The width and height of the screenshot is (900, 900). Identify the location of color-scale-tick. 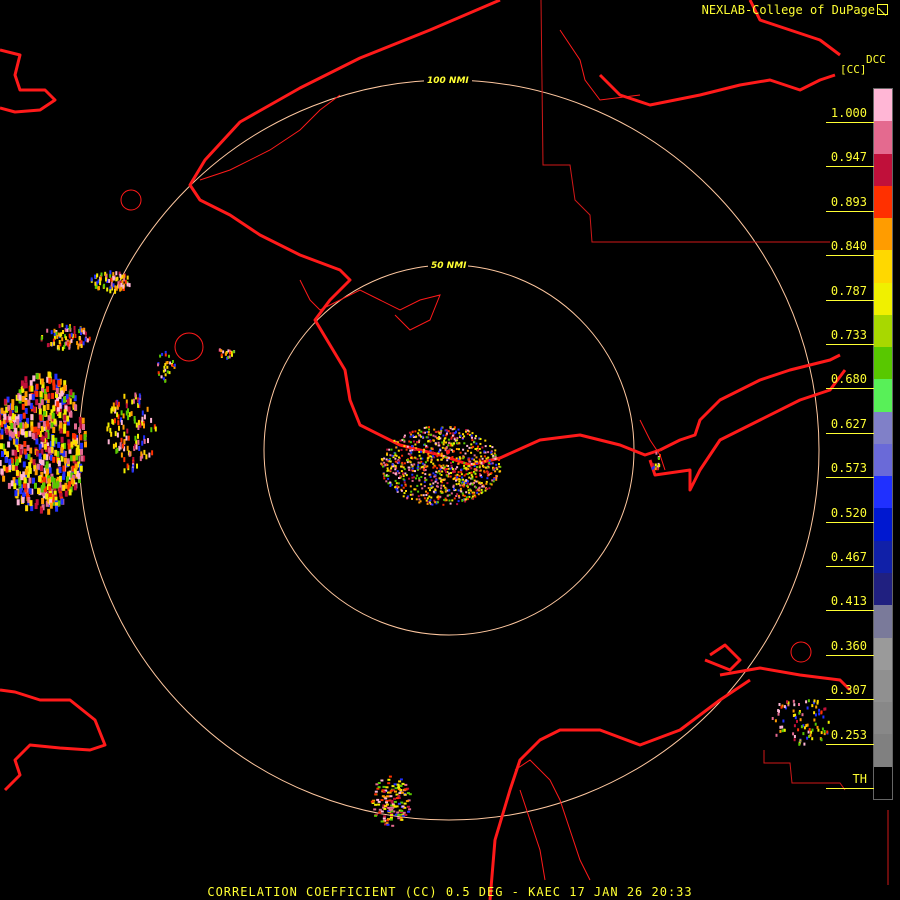
(850, 389).